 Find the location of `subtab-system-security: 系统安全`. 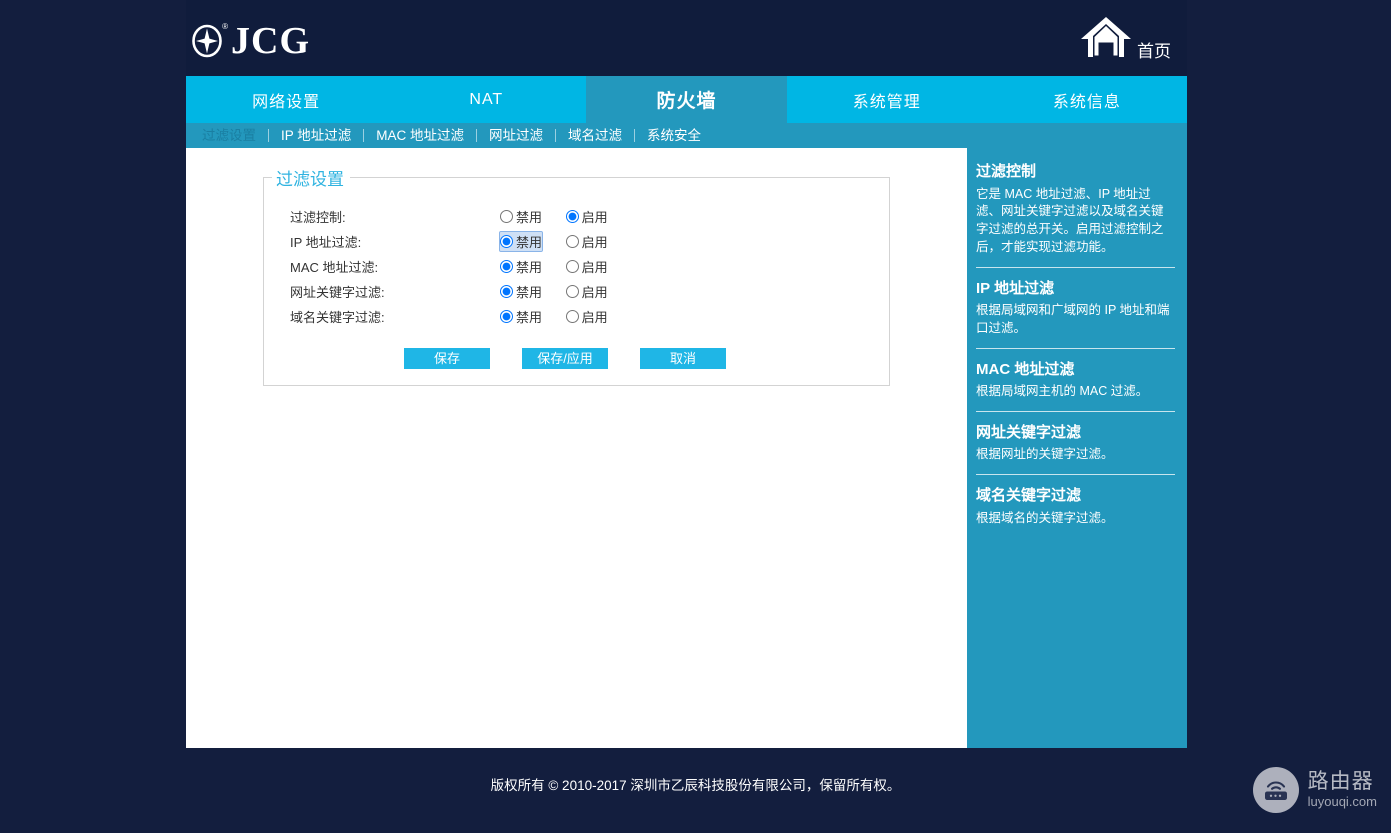

subtab-system-security: 系统安全 is located at coordinates (674, 135).